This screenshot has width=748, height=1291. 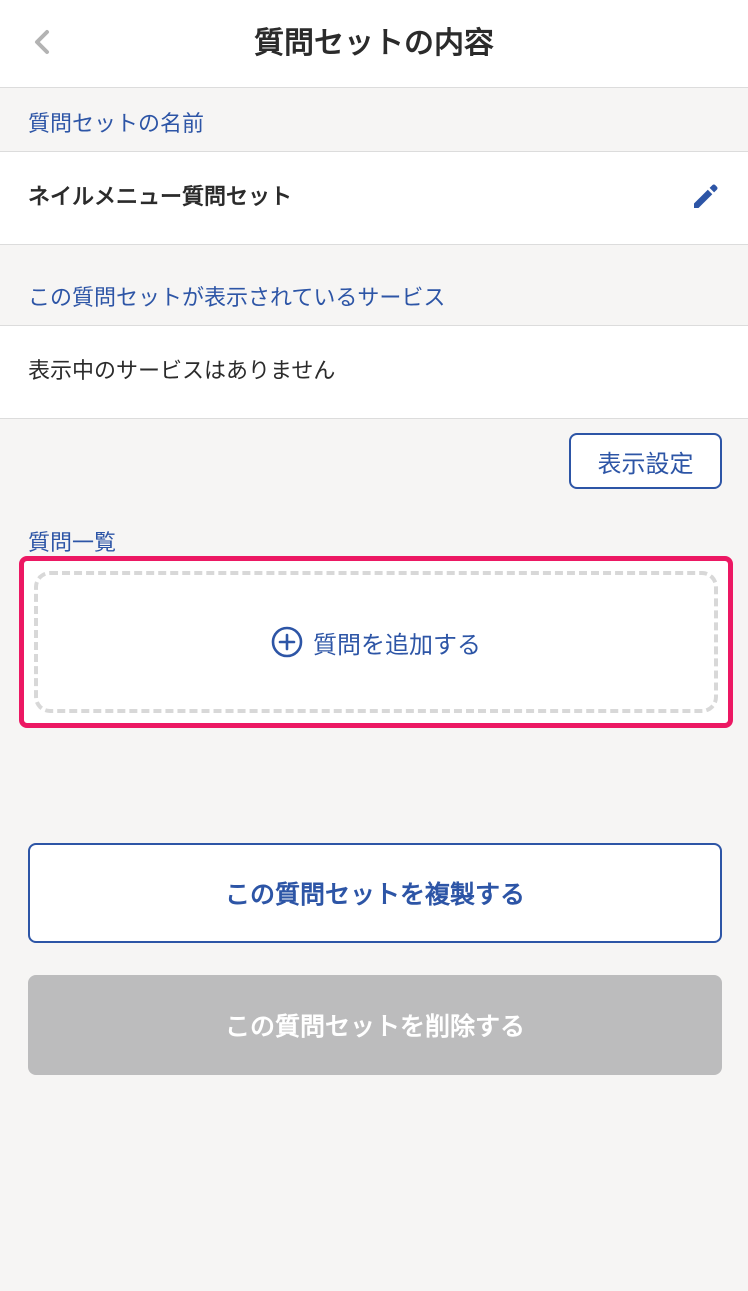 I want to click on edit-name-button, so click(x=706, y=198).